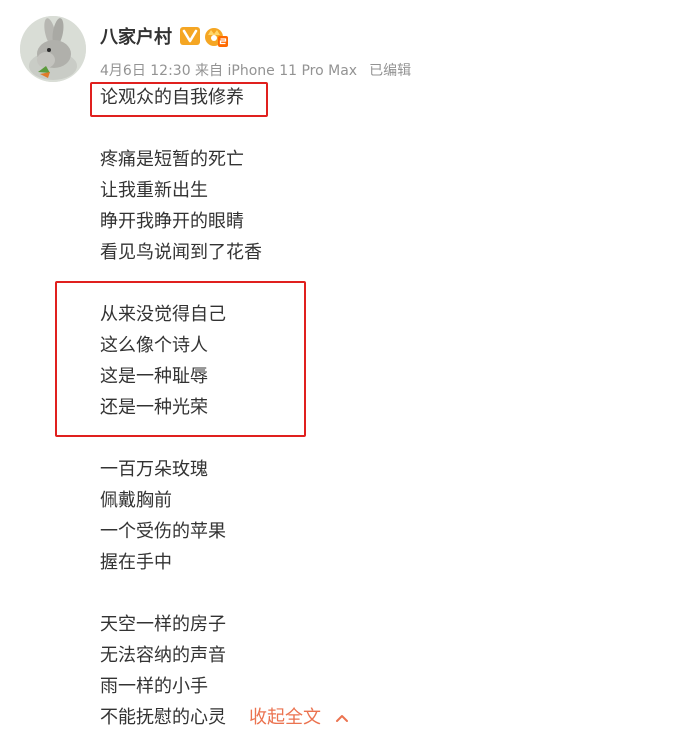 This screenshot has height=731, width=695. I want to click on poem-line: 看见鸟说闻到了花香, so click(181, 252).